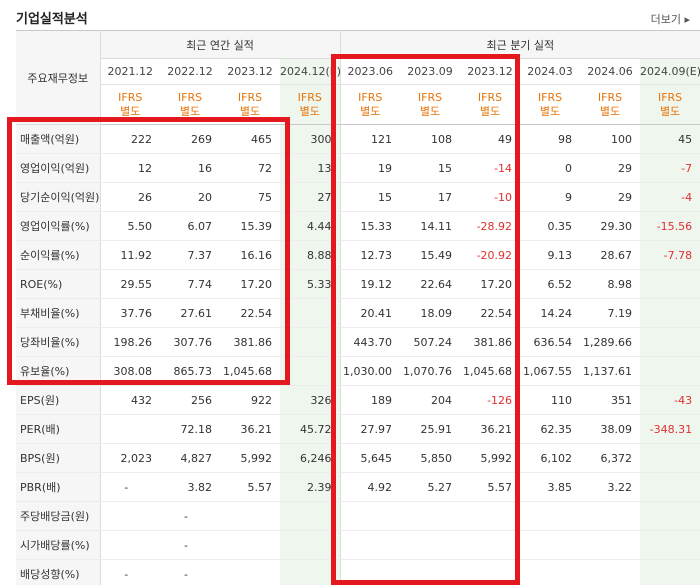 The image size is (700, 585). Describe the element at coordinates (670, 226) in the screenshot. I see `table-cell: -15.56` at that location.